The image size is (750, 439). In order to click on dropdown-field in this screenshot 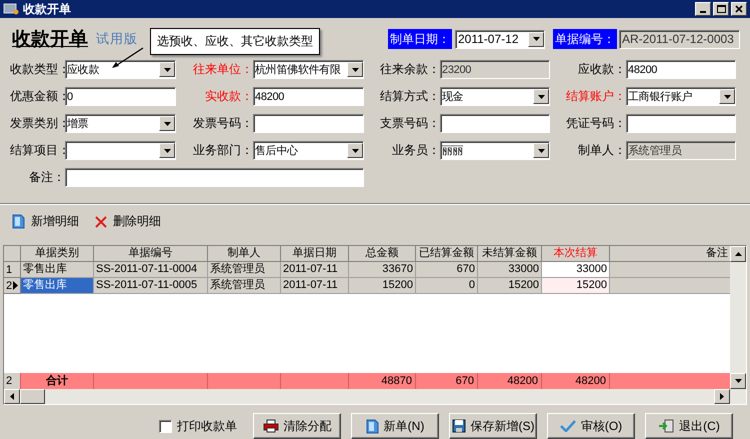, I will do `click(120, 150)`.